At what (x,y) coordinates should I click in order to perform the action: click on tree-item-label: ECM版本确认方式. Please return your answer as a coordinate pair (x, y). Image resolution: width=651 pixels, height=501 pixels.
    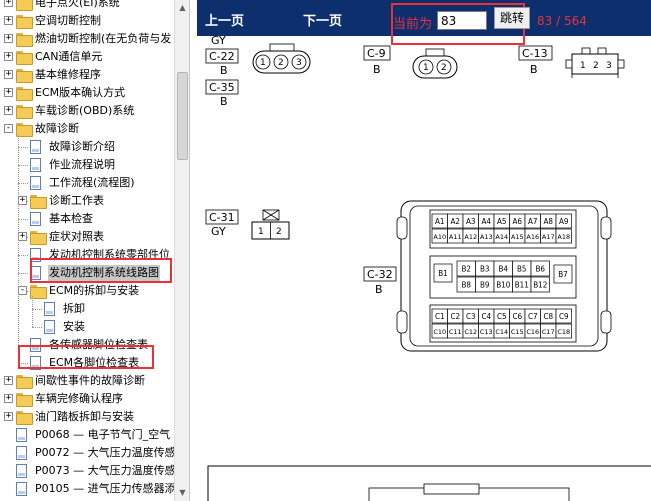
    Looking at the image, I should click on (80, 93).